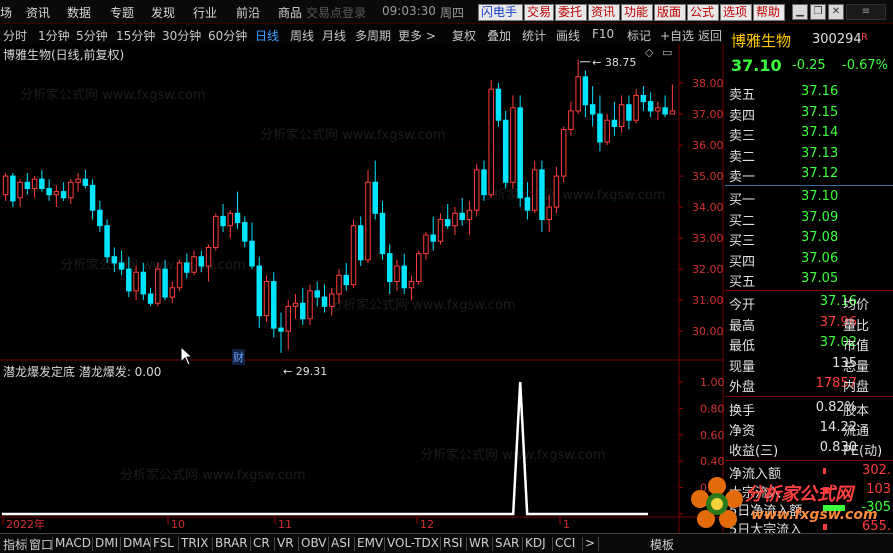 This screenshot has height=553, width=893. Describe the element at coordinates (809, 259) in the screenshot. I see `bid-row: 买四 37.06` at that location.